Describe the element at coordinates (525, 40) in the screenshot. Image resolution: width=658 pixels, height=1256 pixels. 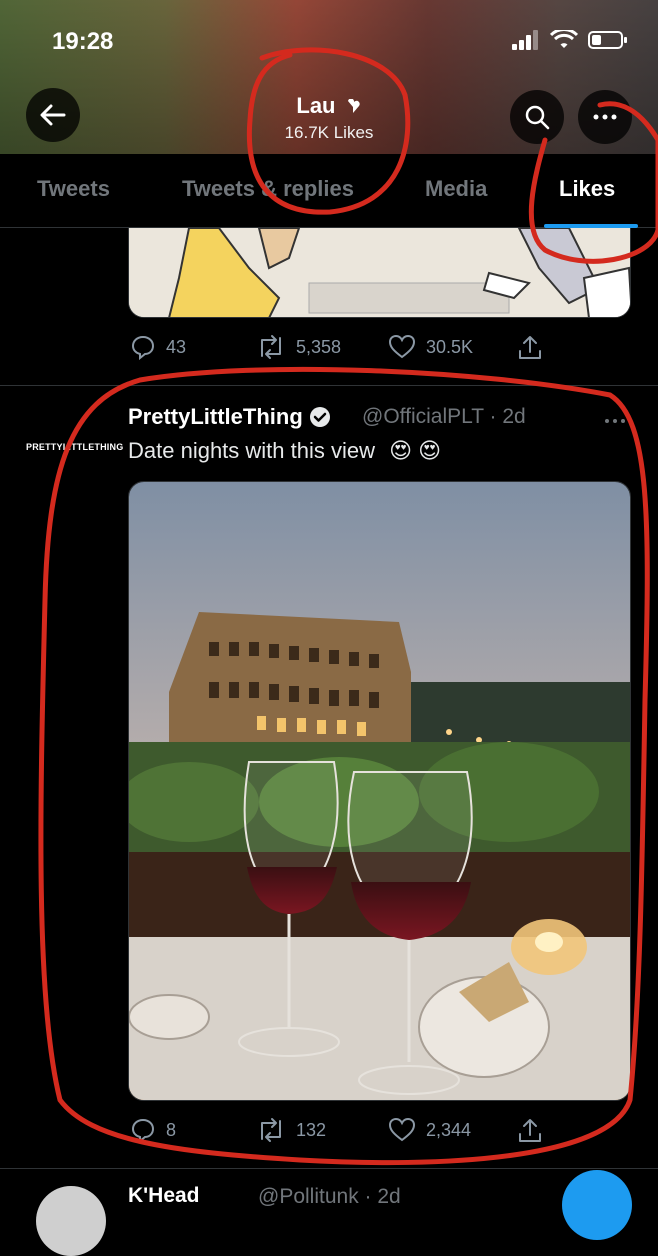
I see `signal-icon` at that location.